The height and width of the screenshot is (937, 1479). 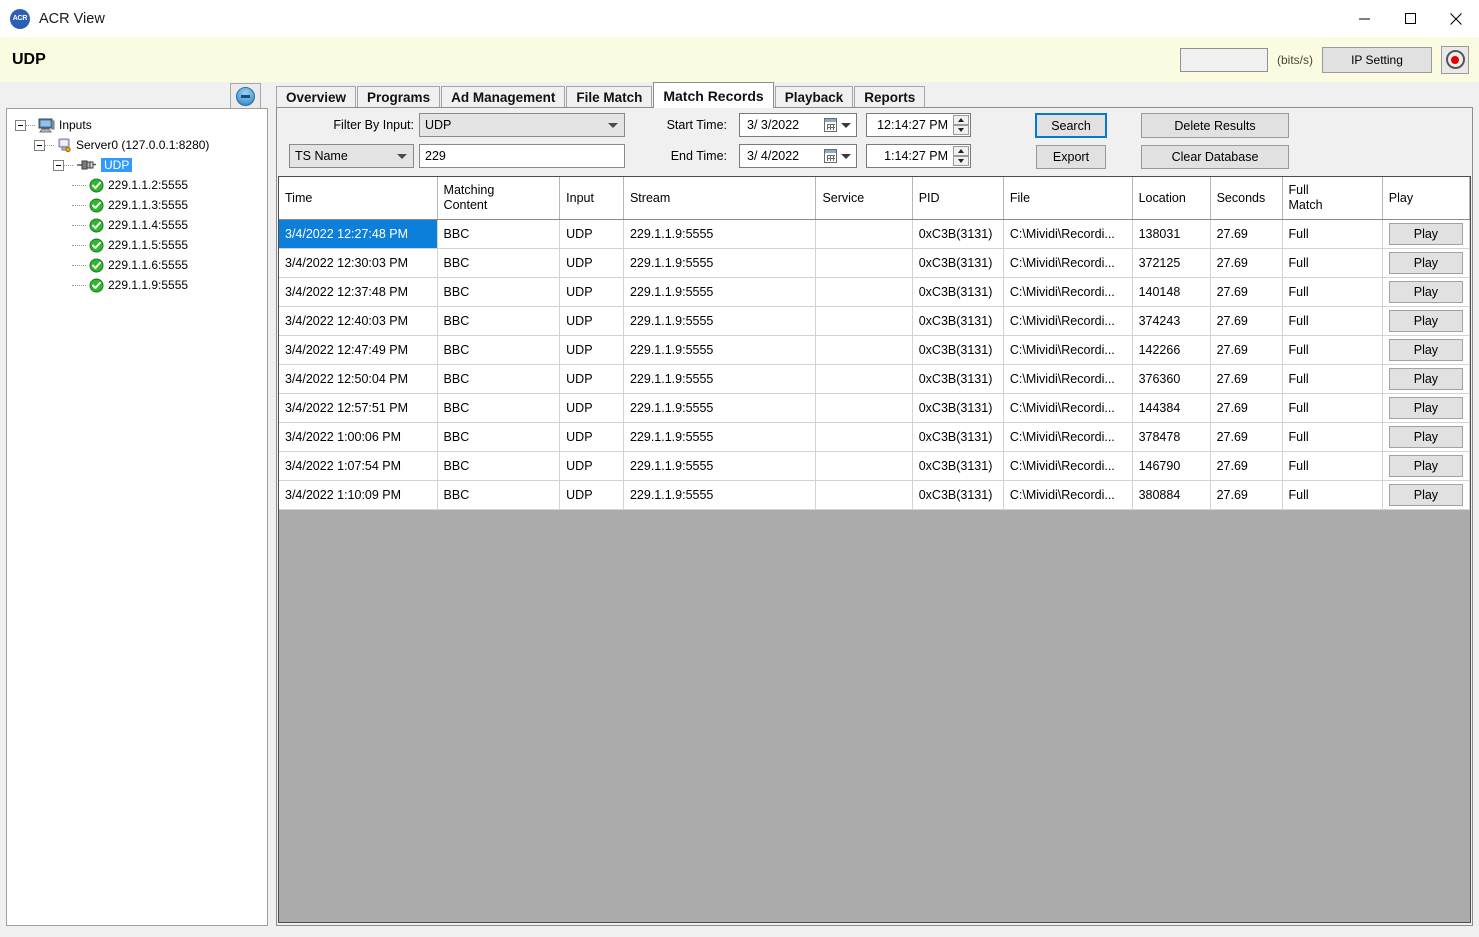 What do you see at coordinates (1410, 18) in the screenshot?
I see `maximize-button` at bounding box center [1410, 18].